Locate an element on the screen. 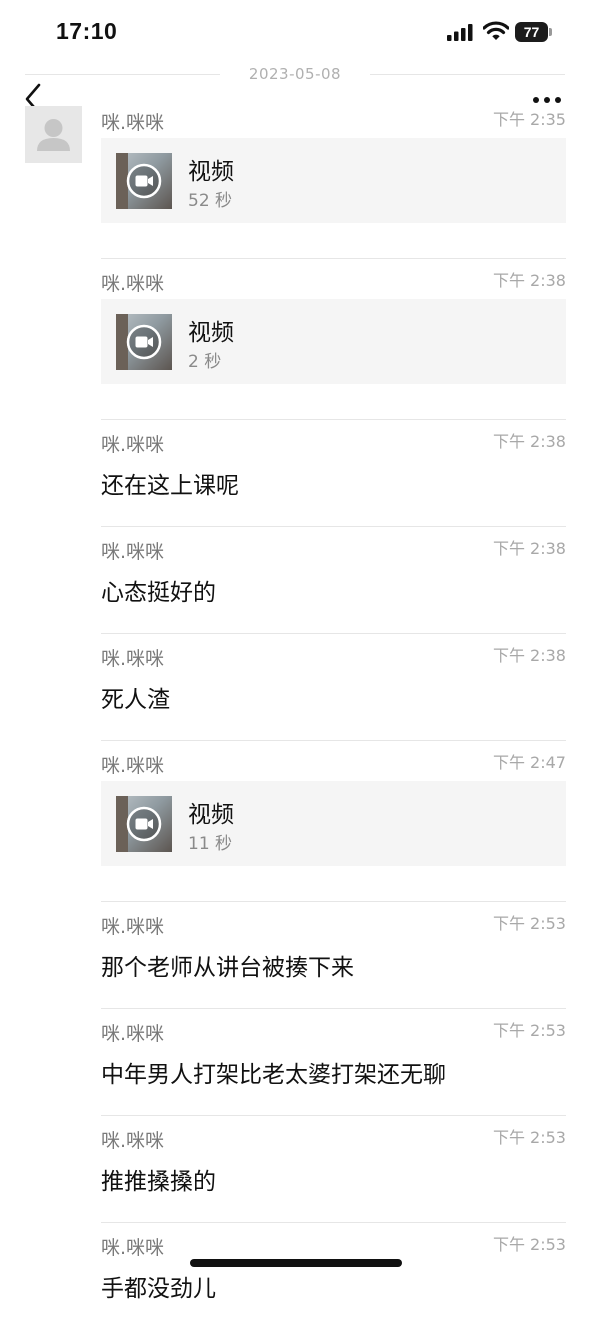 Image resolution: width=591 pixels, height=1343 pixels. message-text: 手都没劲儿 is located at coordinates (158, 1286).